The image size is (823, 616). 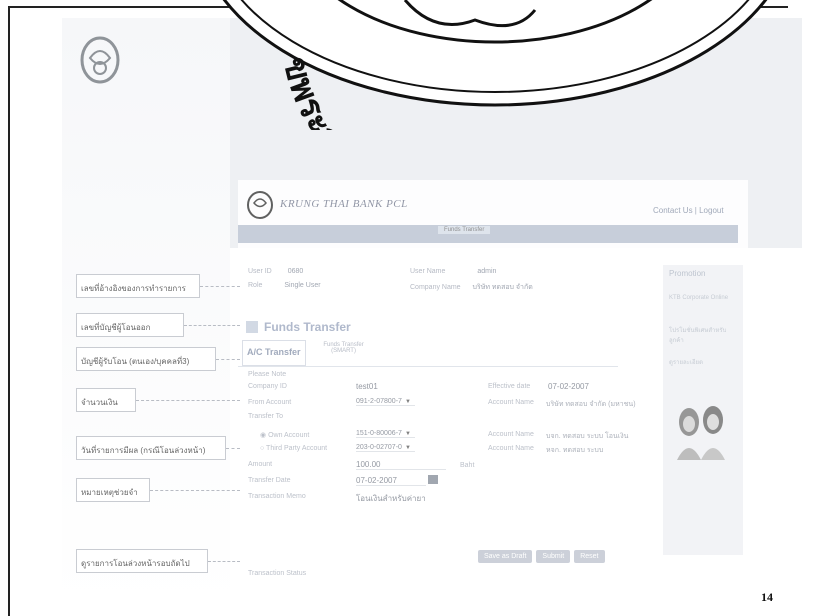 What do you see at coordinates (344, 204) in the screenshot?
I see `bank-brand: KRUNG THAI BANK PCL` at bounding box center [344, 204].